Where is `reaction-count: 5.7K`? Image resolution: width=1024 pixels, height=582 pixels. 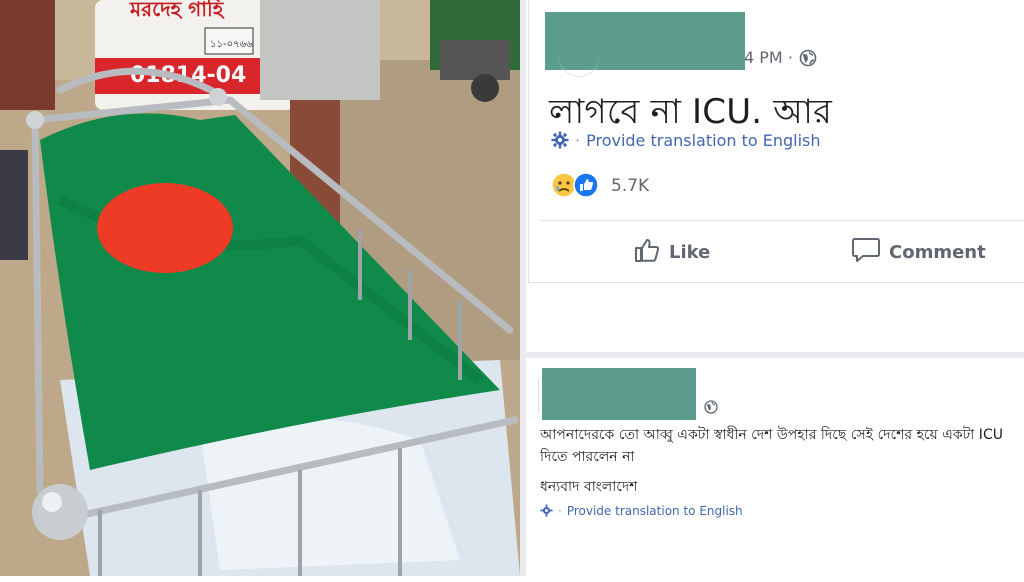 reaction-count: 5.7K is located at coordinates (630, 186).